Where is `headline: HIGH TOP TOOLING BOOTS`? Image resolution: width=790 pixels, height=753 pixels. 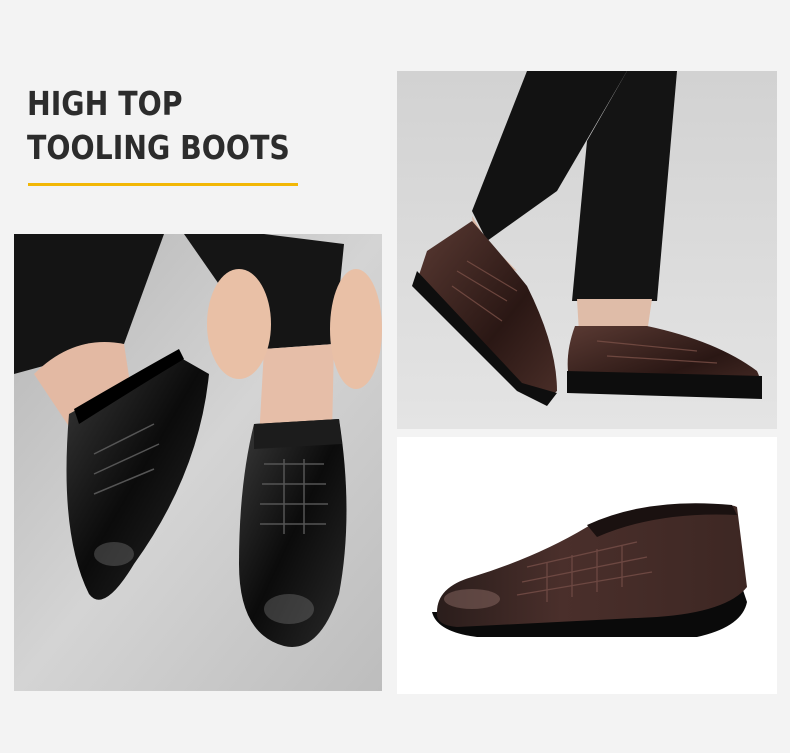
headline: HIGH TOP TOOLING BOOTS is located at coordinates (158, 126).